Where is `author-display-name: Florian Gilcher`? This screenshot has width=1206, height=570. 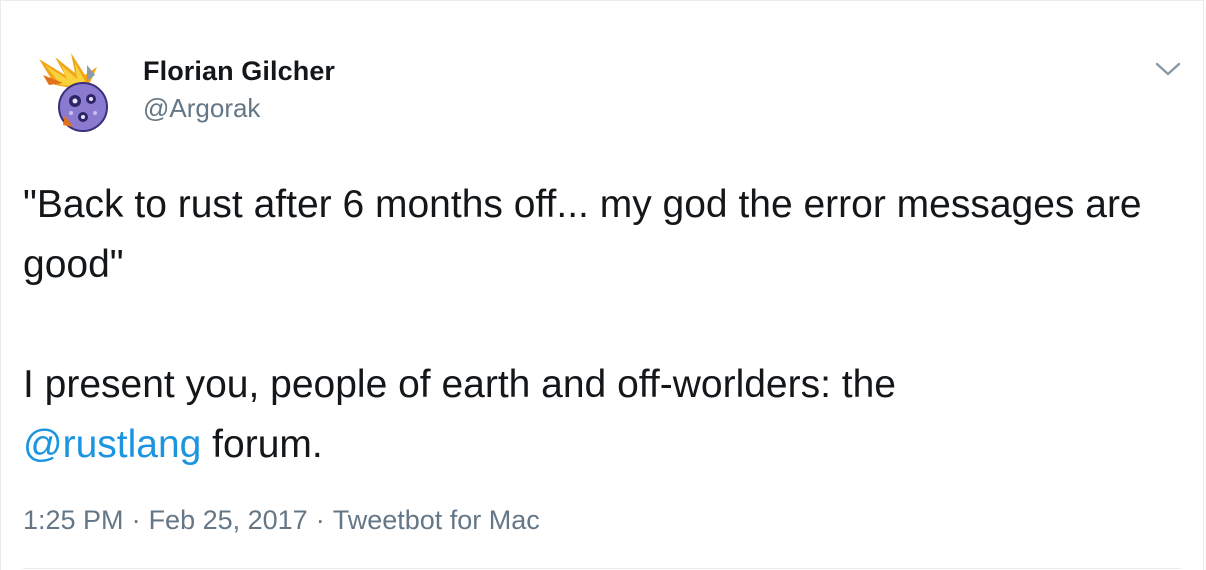
author-display-name: Florian Gilcher is located at coordinates (239, 71).